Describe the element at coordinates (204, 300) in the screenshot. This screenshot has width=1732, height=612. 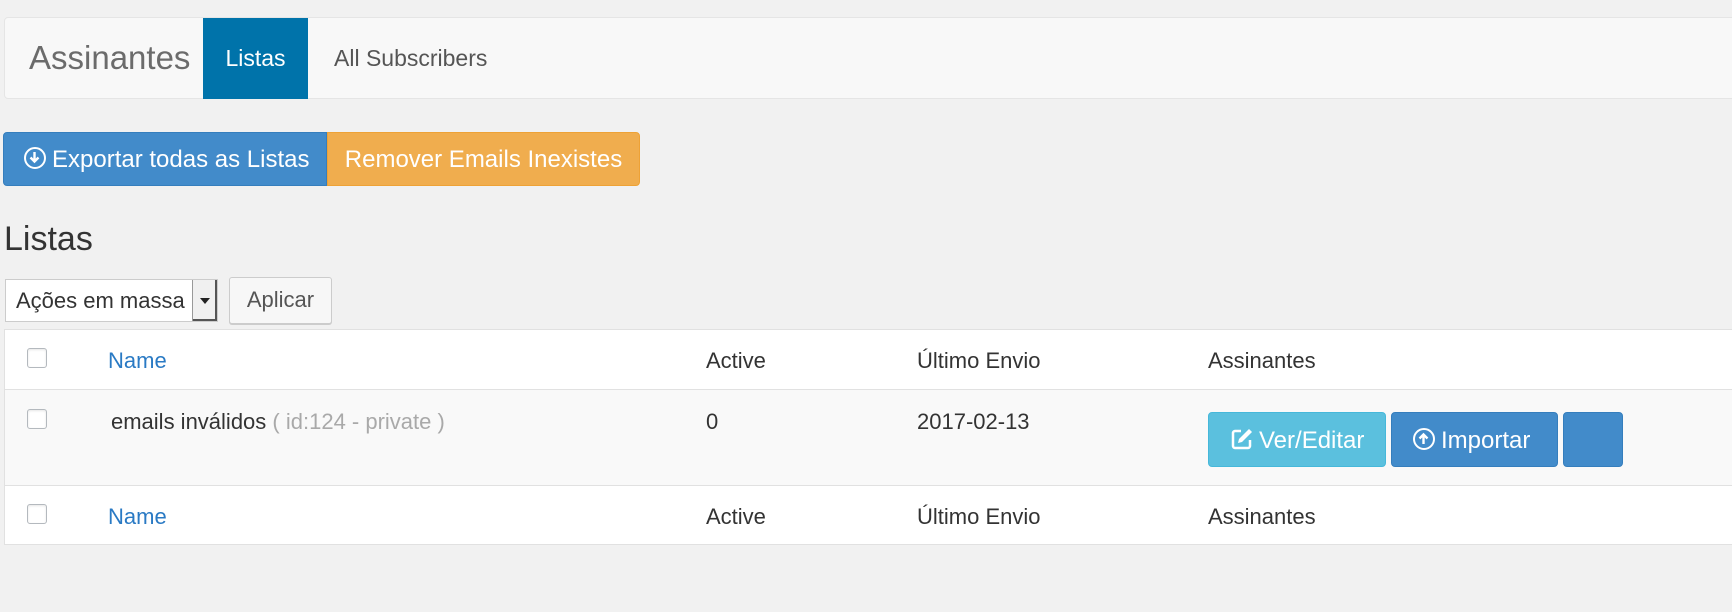
I see `chevron-down-icon` at that location.